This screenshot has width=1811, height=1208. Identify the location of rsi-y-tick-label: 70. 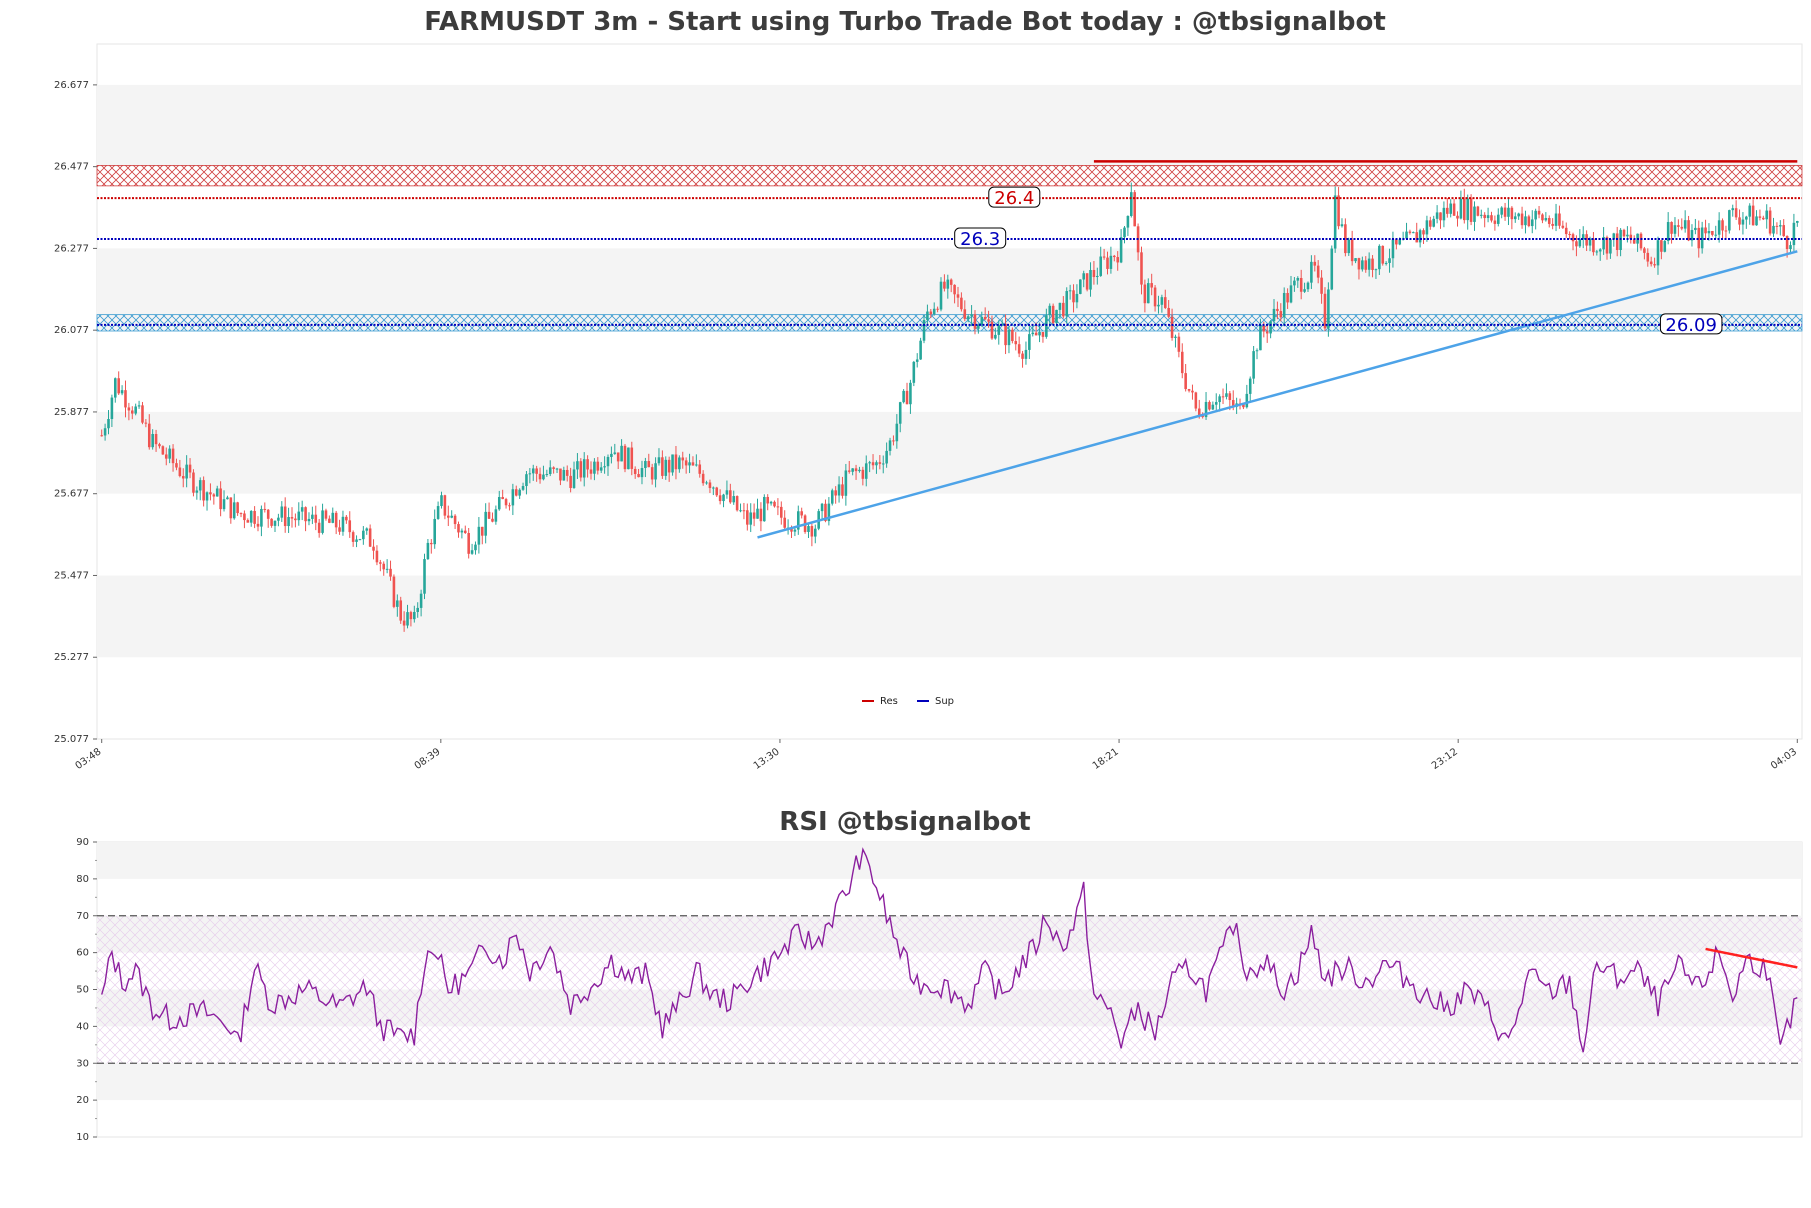
(82, 916).